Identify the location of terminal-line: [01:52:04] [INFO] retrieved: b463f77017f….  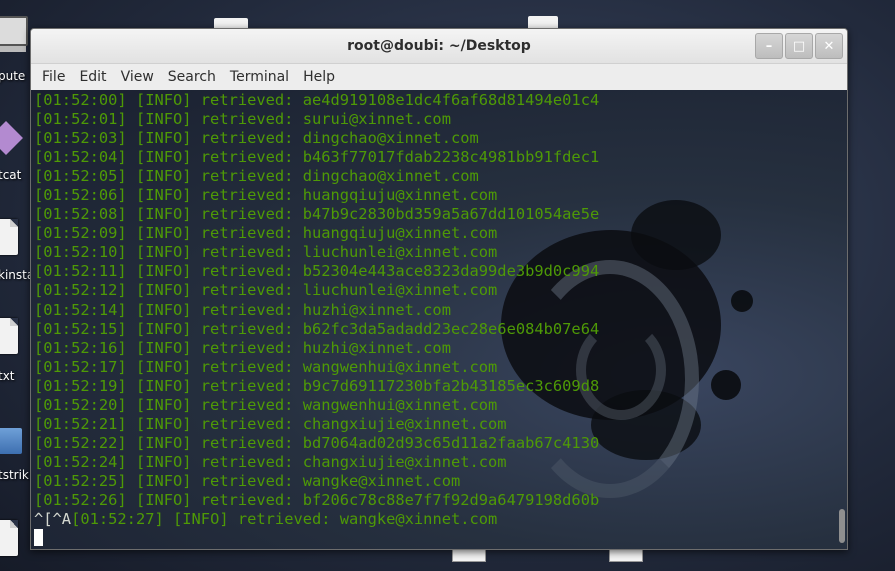
(317, 157).